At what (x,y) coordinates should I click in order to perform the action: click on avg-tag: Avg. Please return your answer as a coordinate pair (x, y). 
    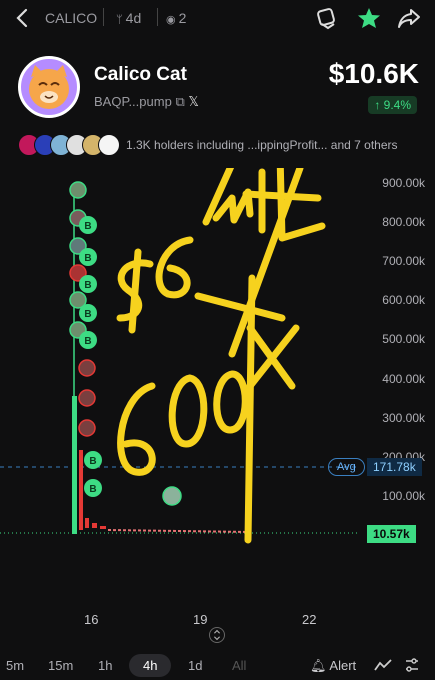
    Looking at the image, I should click on (346, 467).